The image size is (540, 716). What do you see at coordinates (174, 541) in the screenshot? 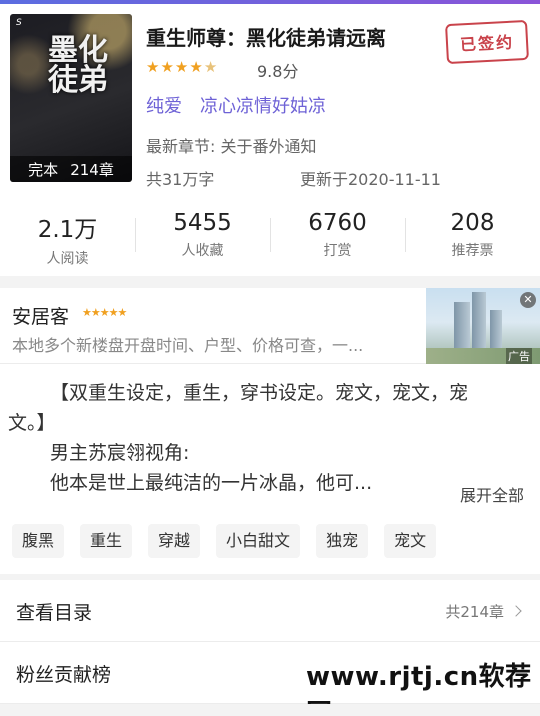
I see `tag-chip: 穿越` at bounding box center [174, 541].